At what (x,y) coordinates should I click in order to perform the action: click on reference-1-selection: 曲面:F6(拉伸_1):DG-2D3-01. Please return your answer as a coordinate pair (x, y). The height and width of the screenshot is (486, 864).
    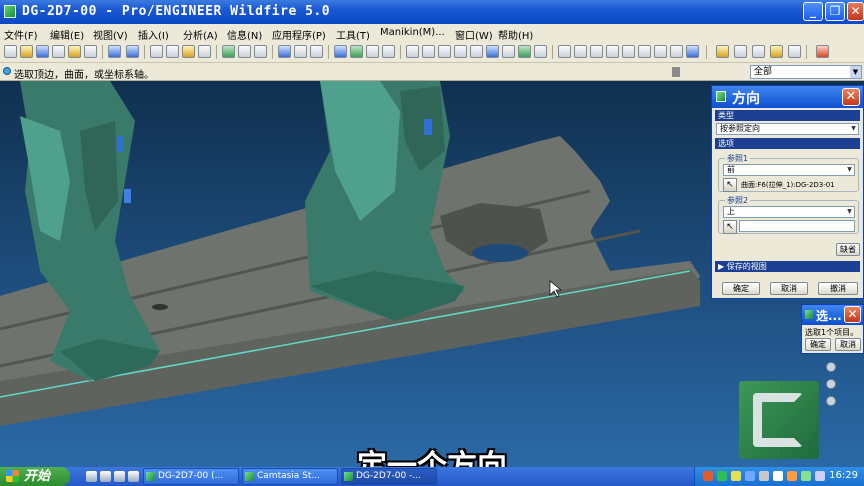
    Looking at the image, I should click on (797, 185).